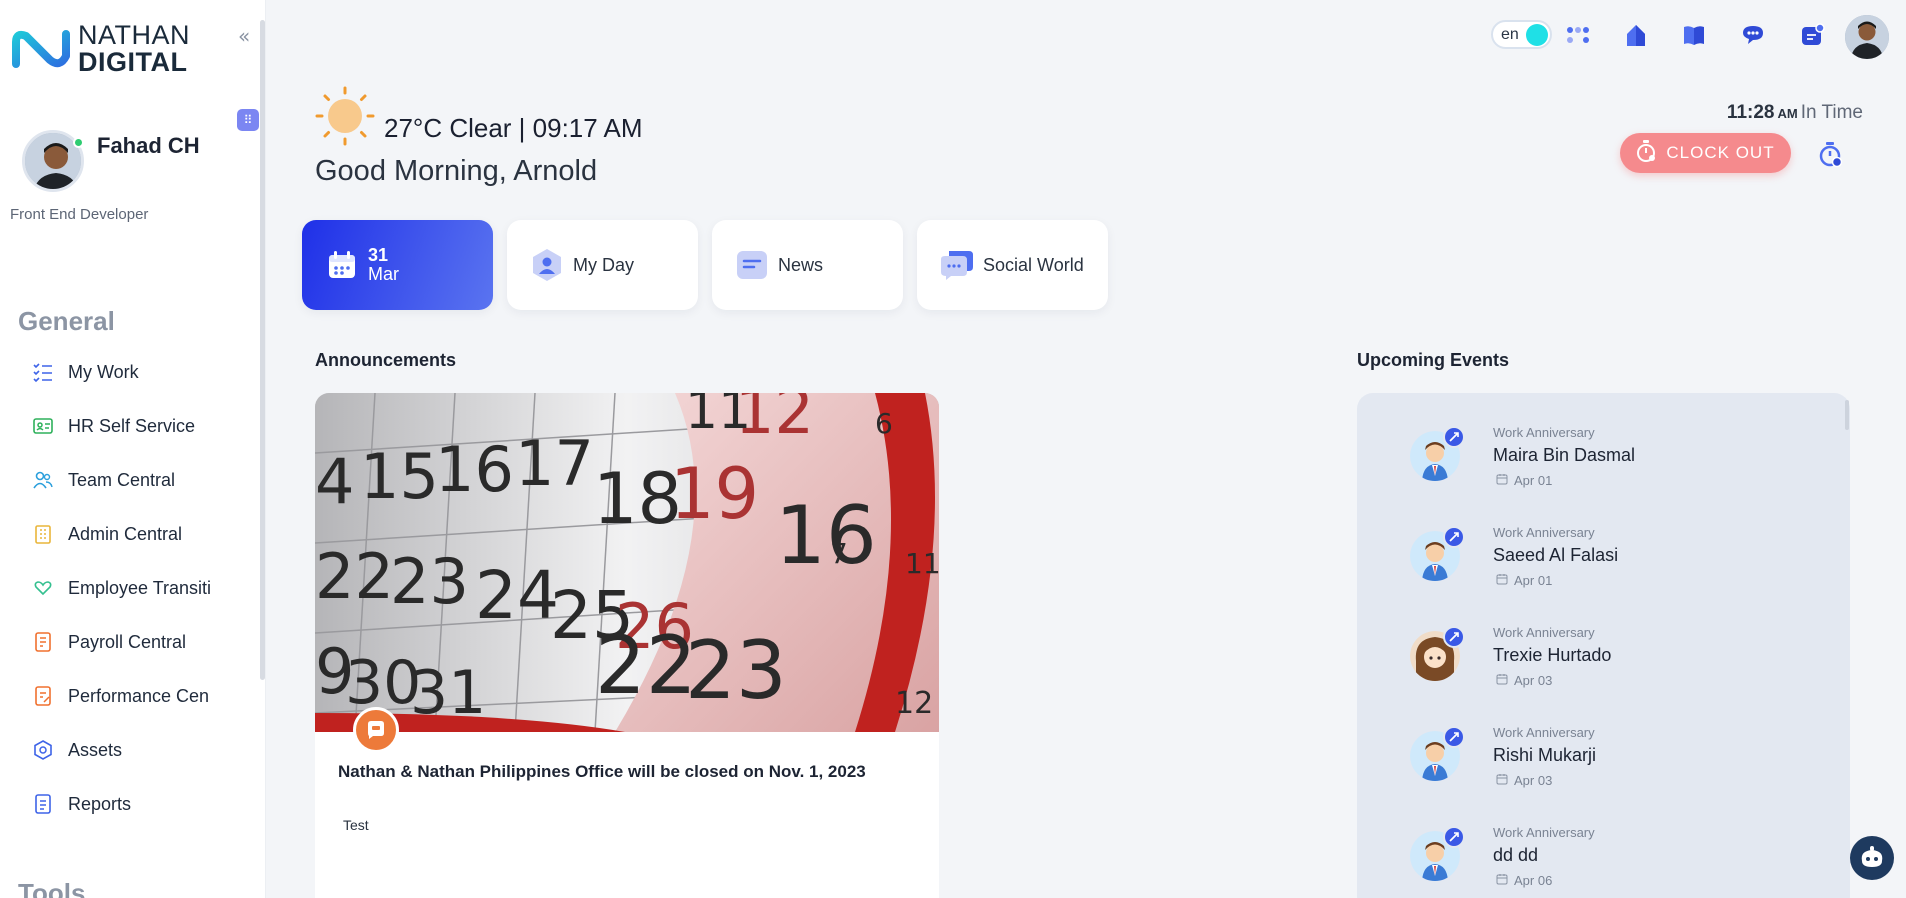 The width and height of the screenshot is (1906, 898). I want to click on brand-line2: DIGITAL, so click(133, 62).